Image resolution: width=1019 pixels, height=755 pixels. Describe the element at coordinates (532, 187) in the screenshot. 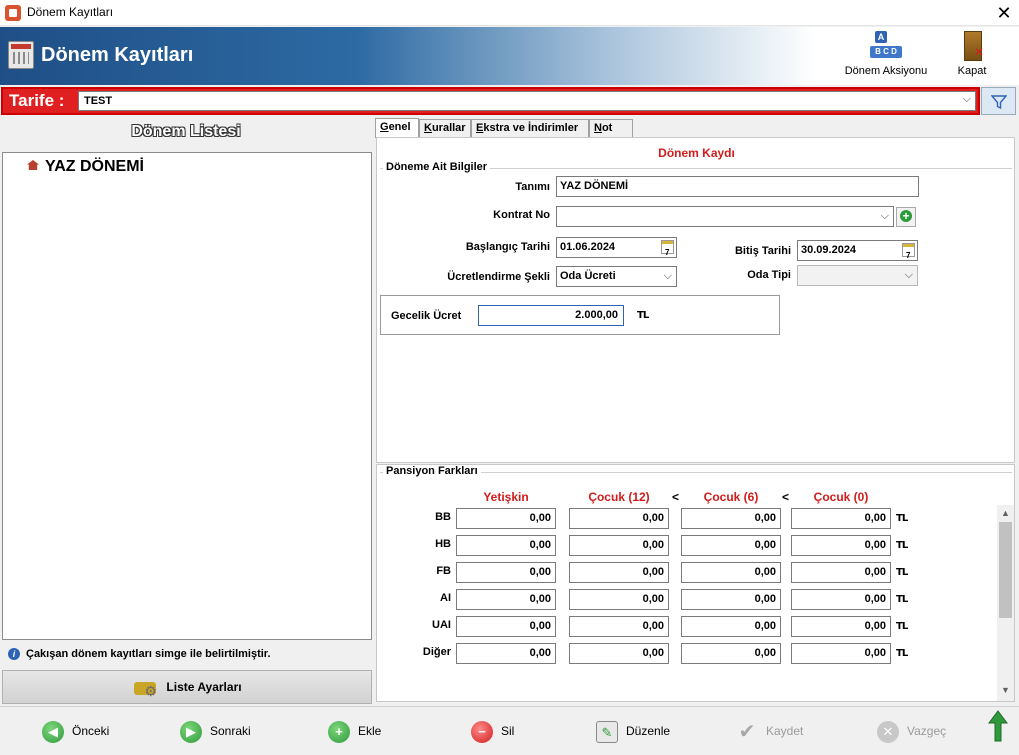

I see `tanimi-label: Tanımı` at that location.